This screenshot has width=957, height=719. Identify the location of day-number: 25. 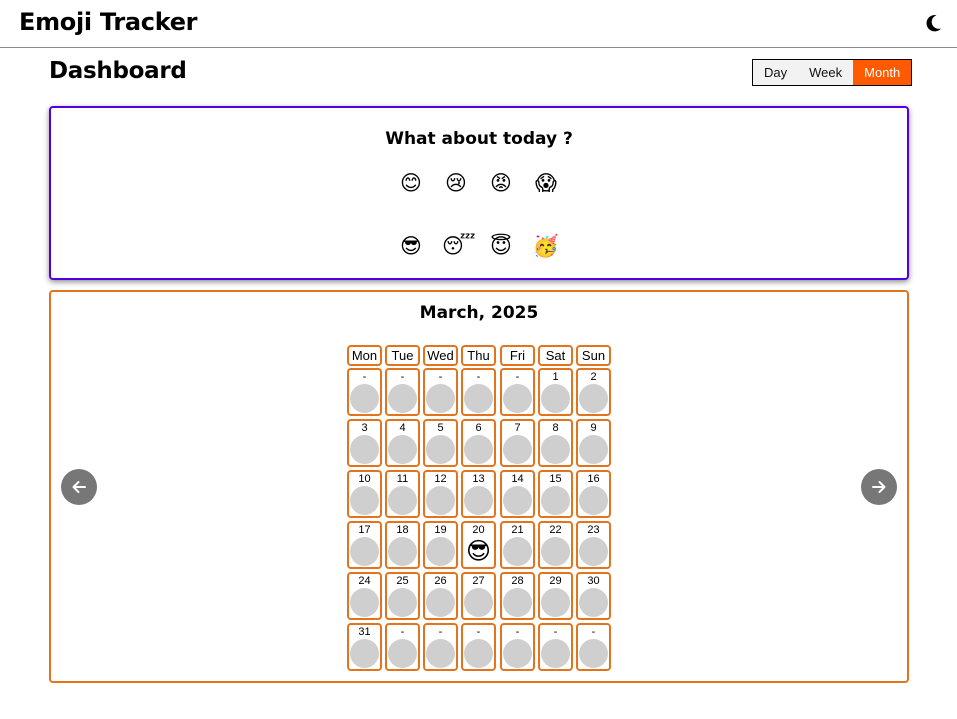
(402, 581).